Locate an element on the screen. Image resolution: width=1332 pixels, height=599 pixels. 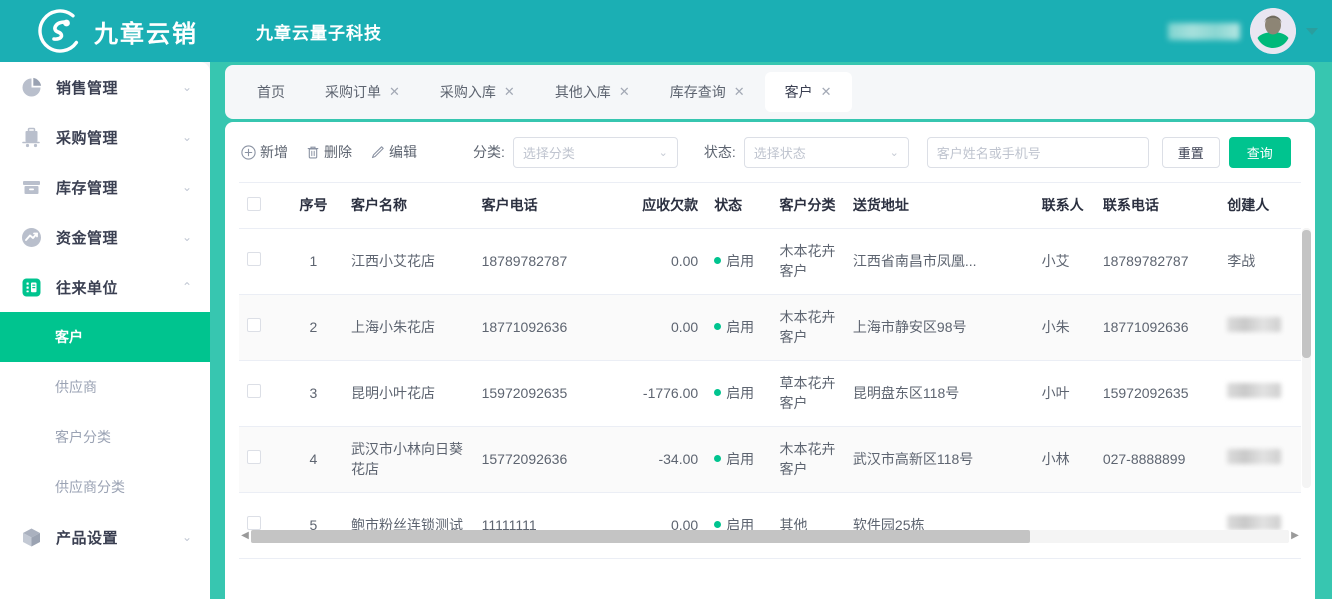
sidebar-subitem-label: 客户 is located at coordinates (69, 337).